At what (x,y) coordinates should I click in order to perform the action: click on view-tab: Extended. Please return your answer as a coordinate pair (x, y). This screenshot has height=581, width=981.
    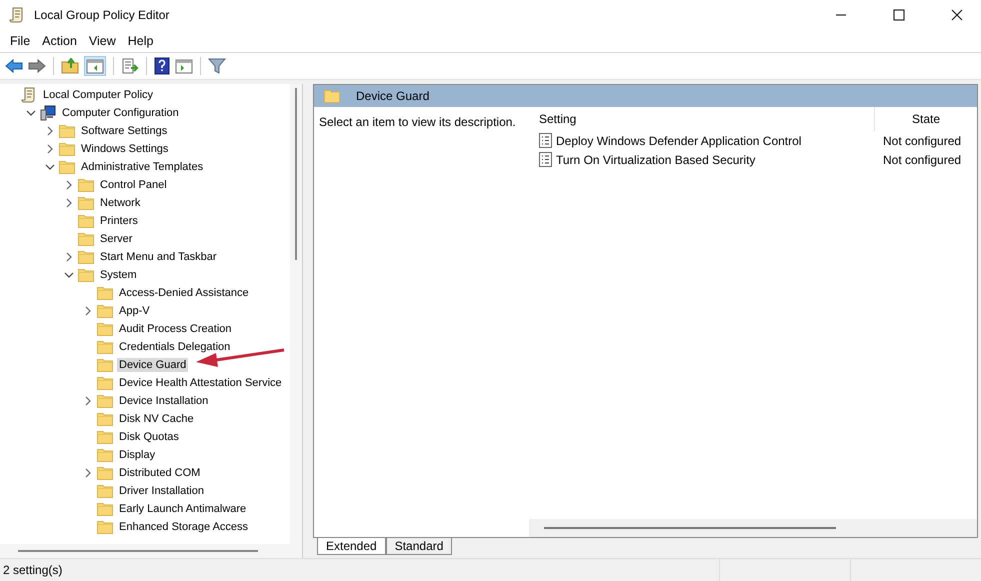
    Looking at the image, I should click on (351, 546).